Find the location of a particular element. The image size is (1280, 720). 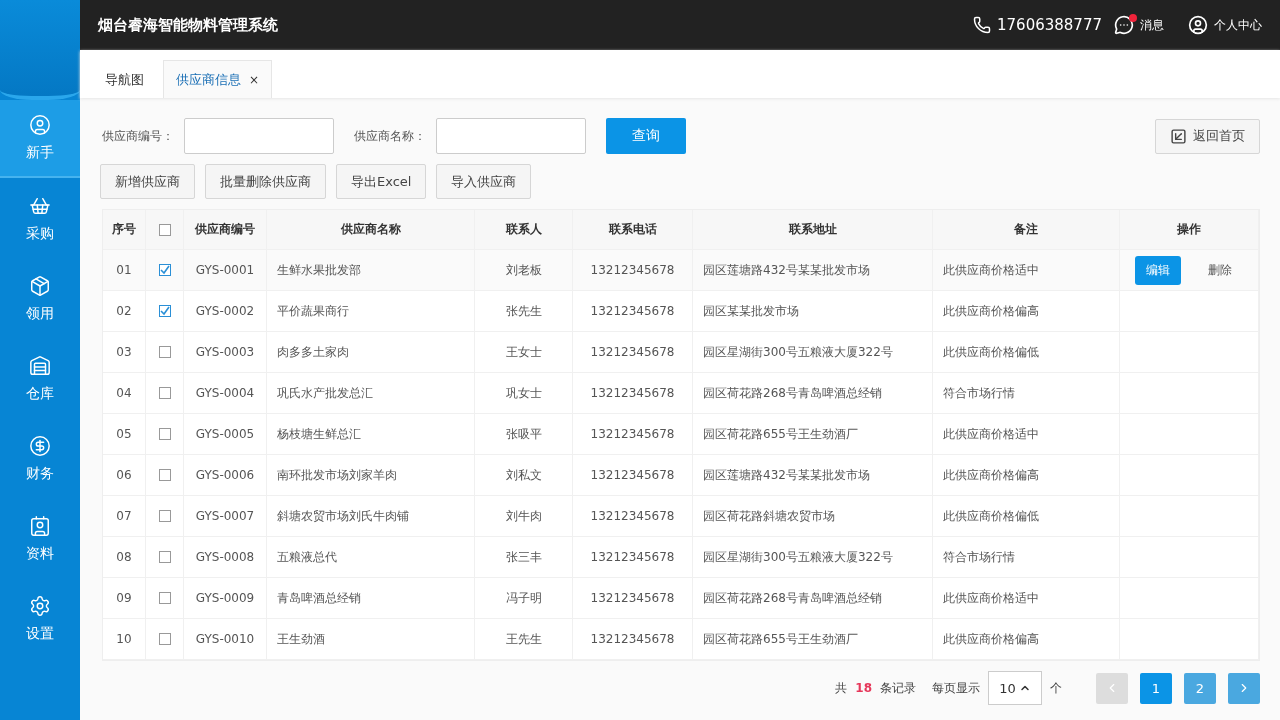

table-cell: 巩氏水产批发总汇 is located at coordinates (371, 393).